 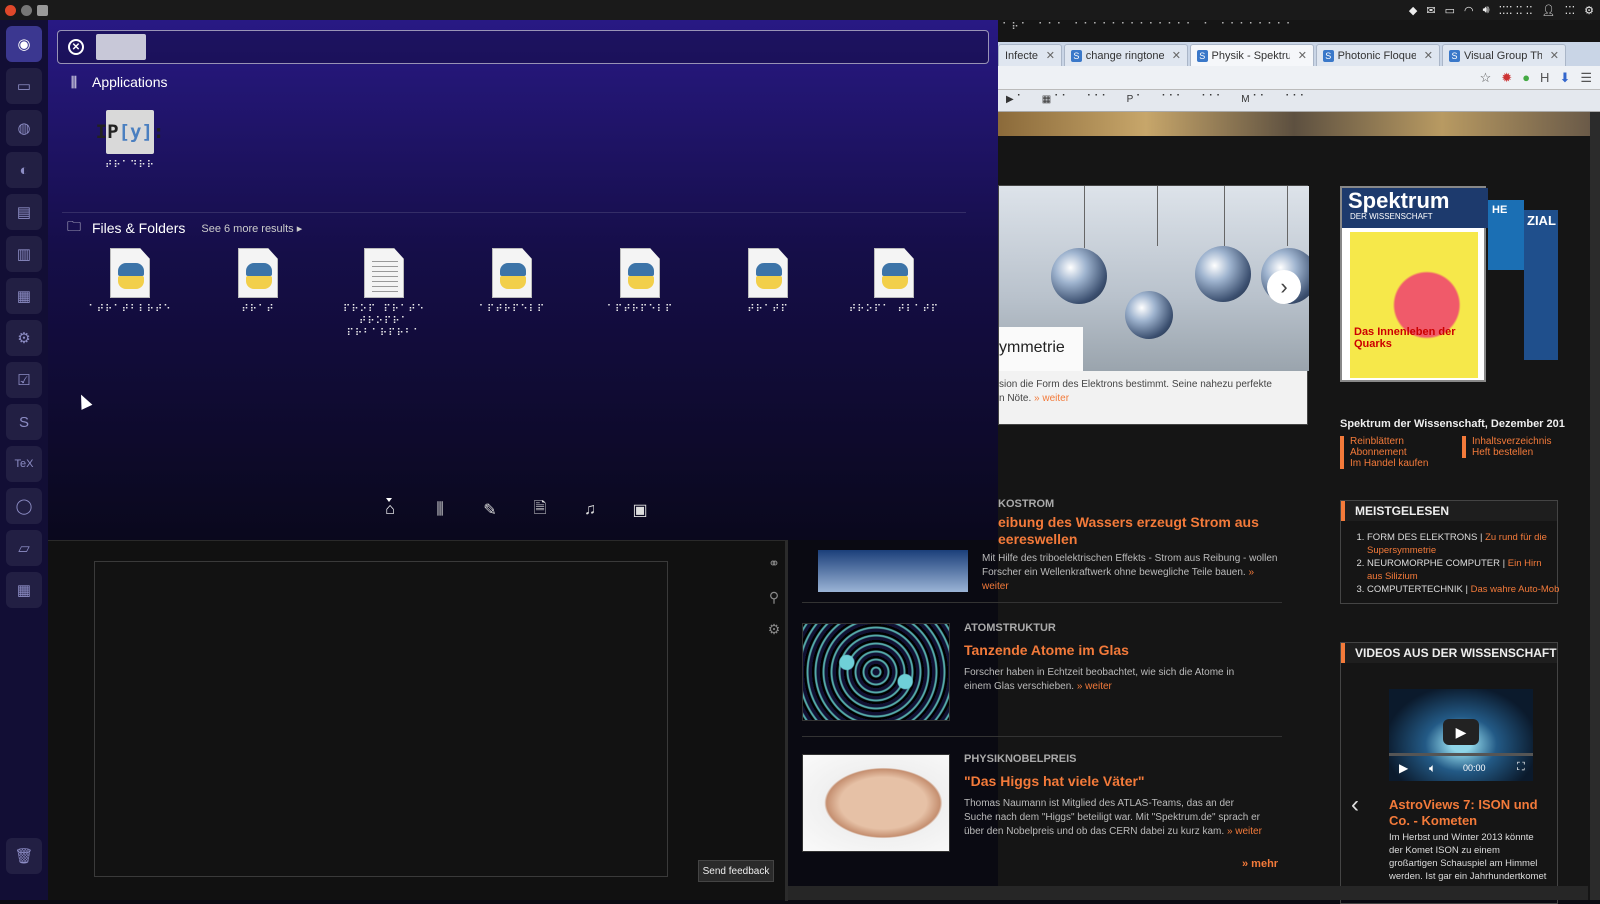 What do you see at coordinates (10, 10) in the screenshot?
I see `close-window-icon` at bounding box center [10, 10].